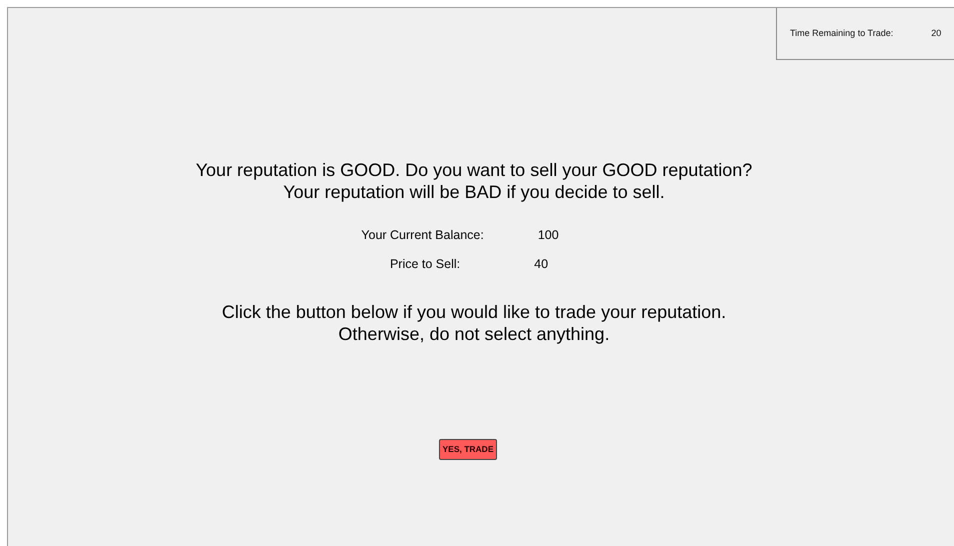 The image size is (954, 546). I want to click on figure-value: 40, so click(541, 264).